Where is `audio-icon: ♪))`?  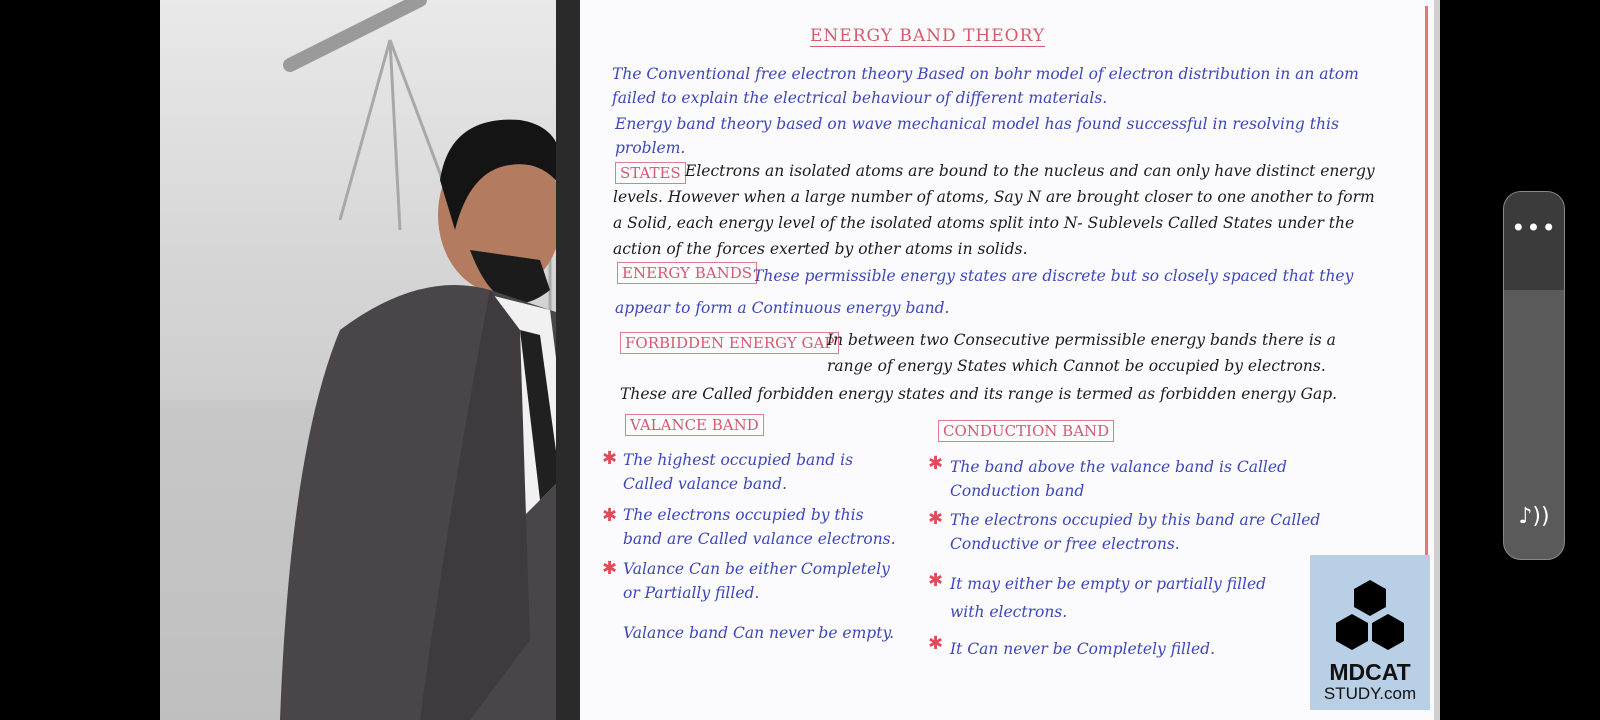
audio-icon: ♪)) is located at coordinates (1534, 516).